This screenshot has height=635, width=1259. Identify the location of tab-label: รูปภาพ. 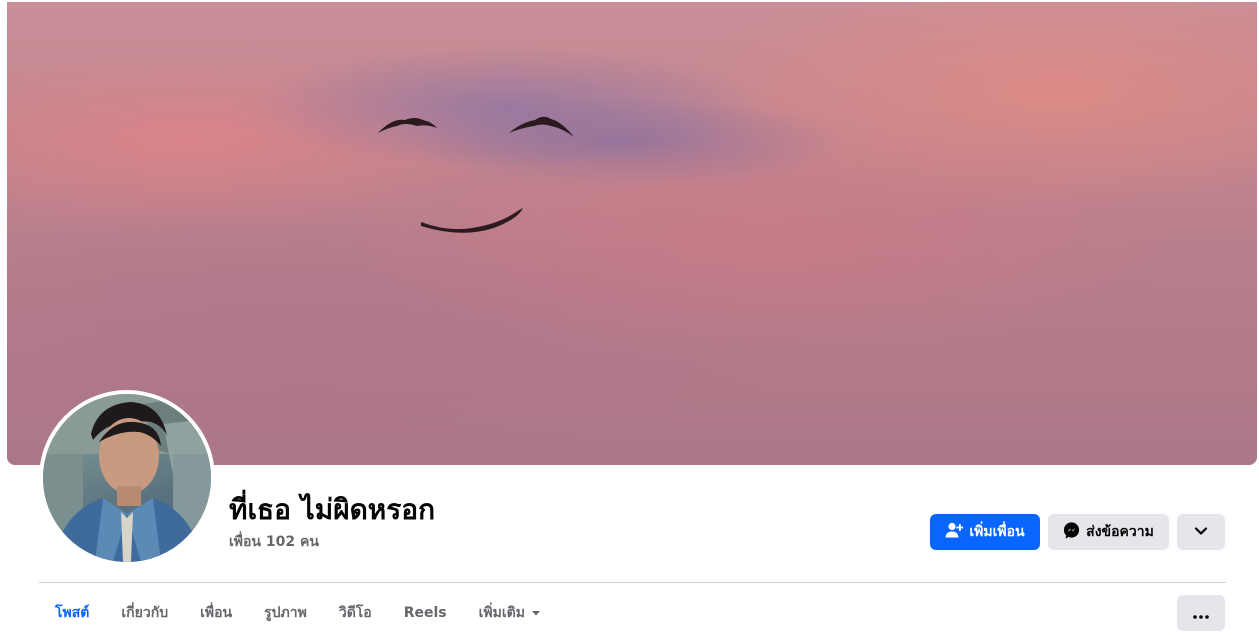
(285, 613).